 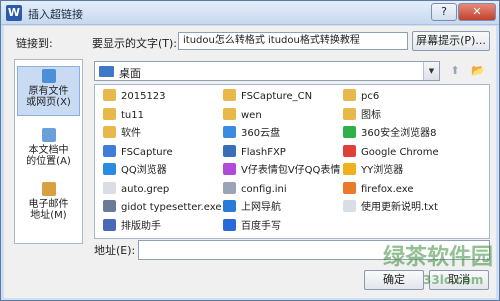 I want to click on link-item-label-line1: 本文档中, so click(x=48, y=150).